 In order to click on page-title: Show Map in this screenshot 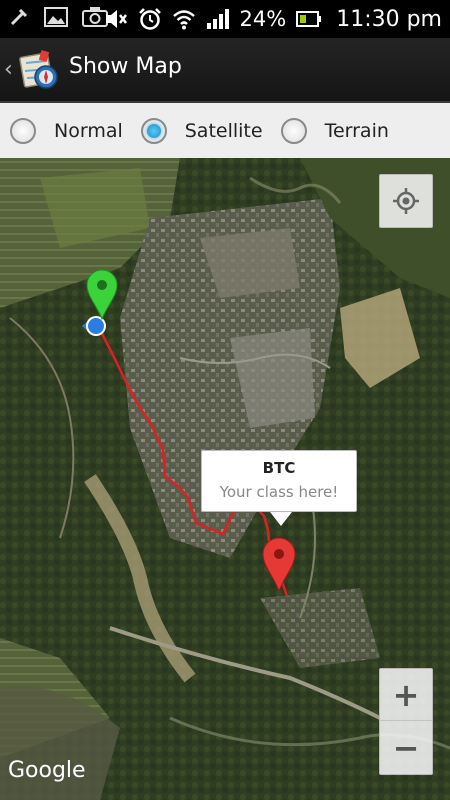, I will do `click(125, 66)`.